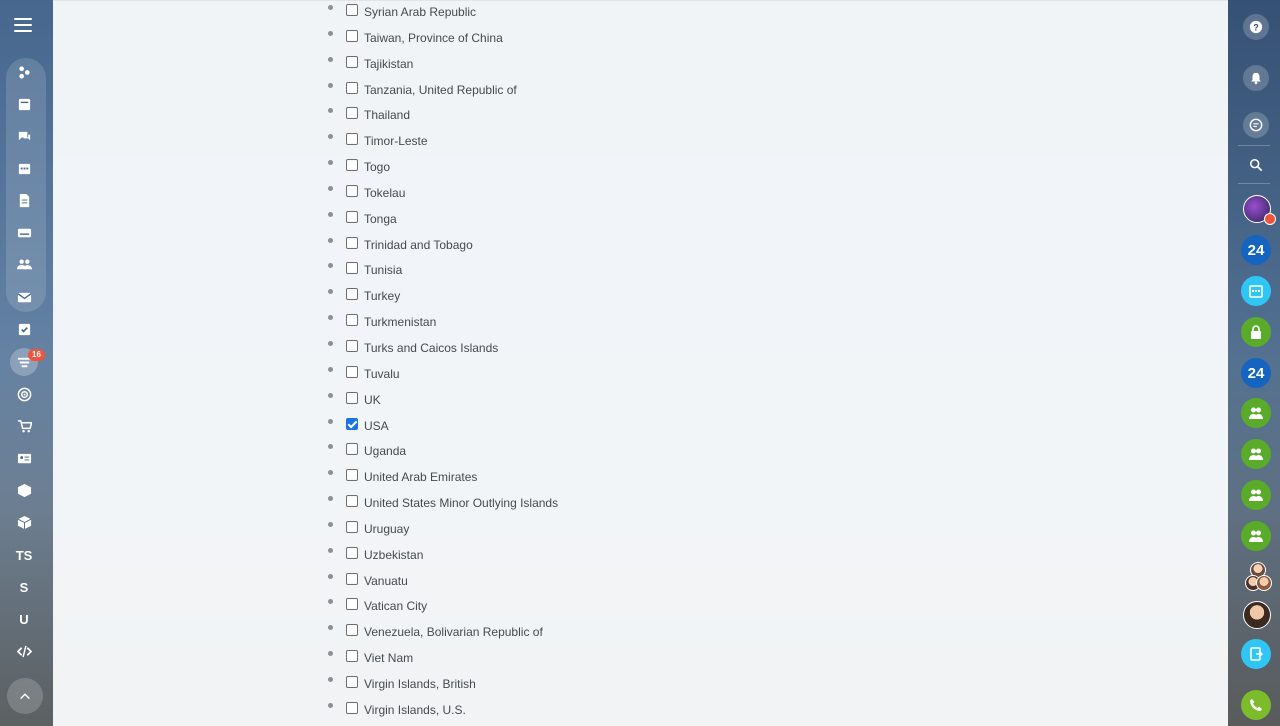  Describe the element at coordinates (24, 555) in the screenshot. I see `ts-app-item: TS` at that location.